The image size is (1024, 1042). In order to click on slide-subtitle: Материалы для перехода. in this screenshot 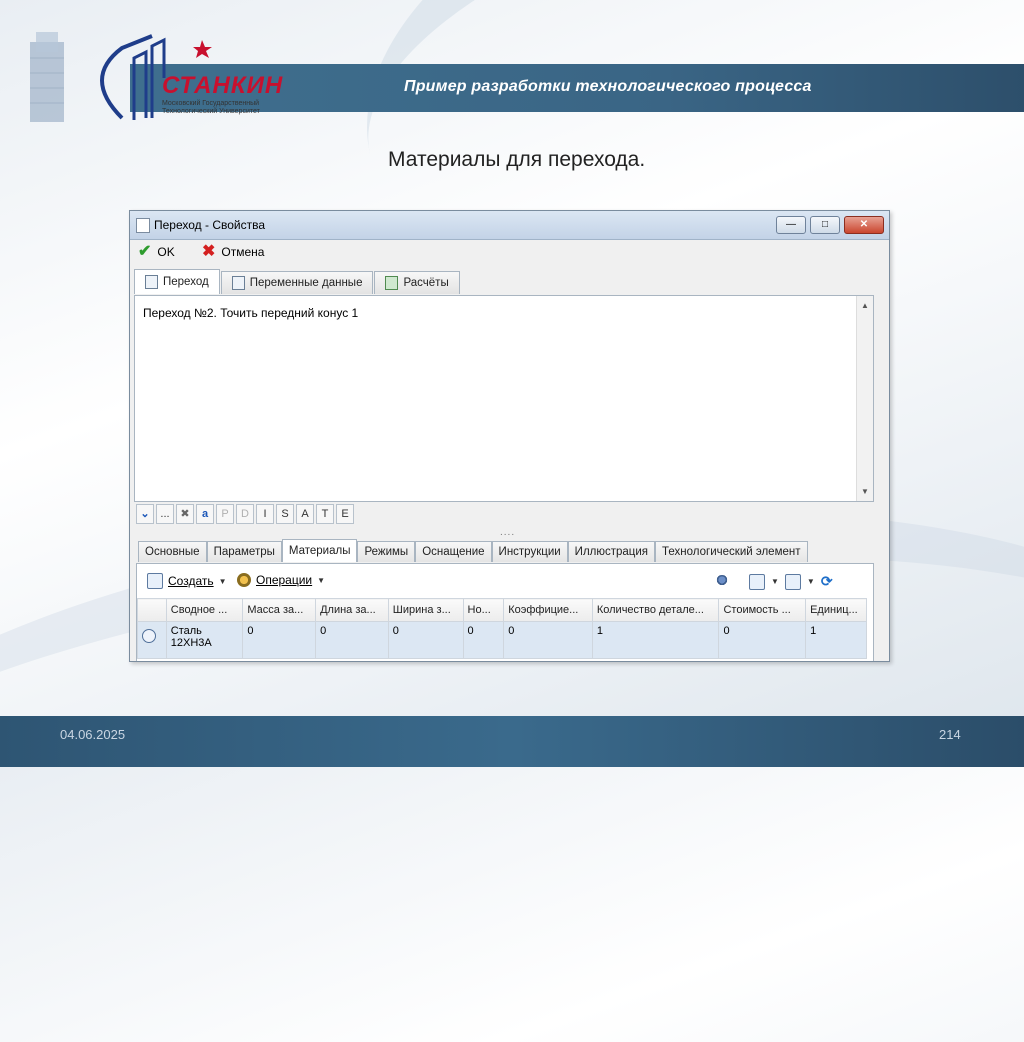, I will do `click(517, 159)`.